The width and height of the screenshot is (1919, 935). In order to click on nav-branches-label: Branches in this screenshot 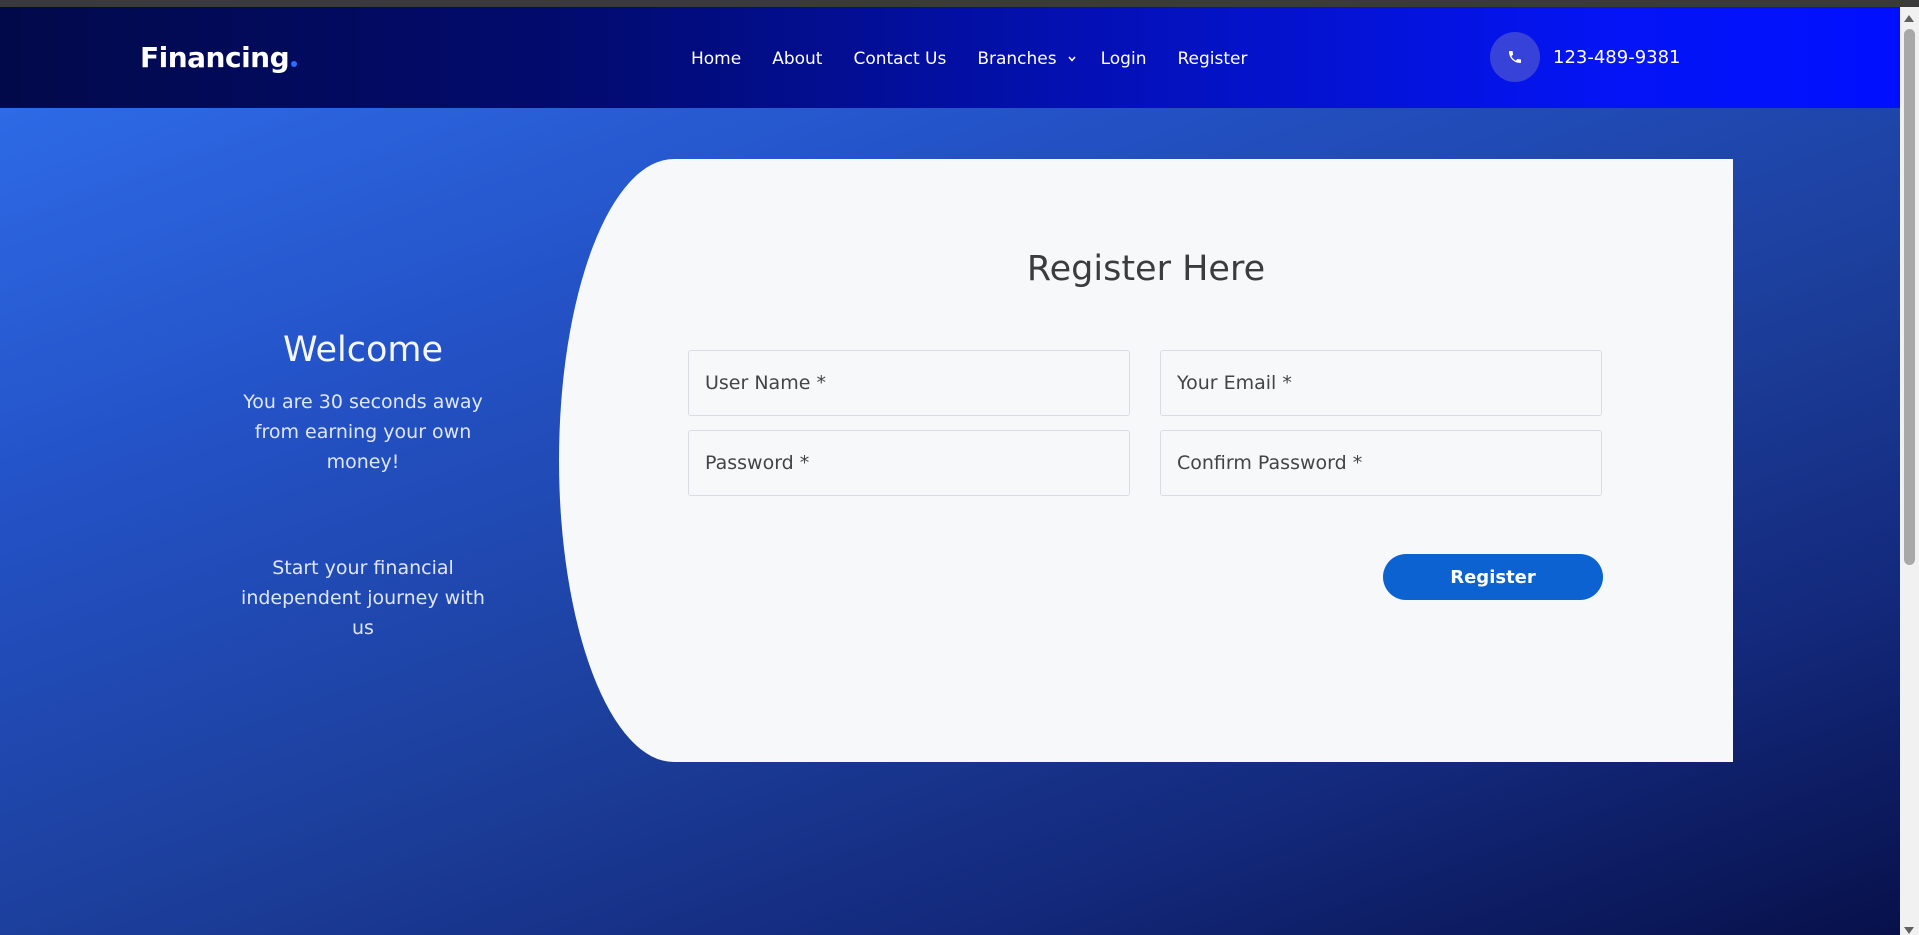, I will do `click(1017, 59)`.